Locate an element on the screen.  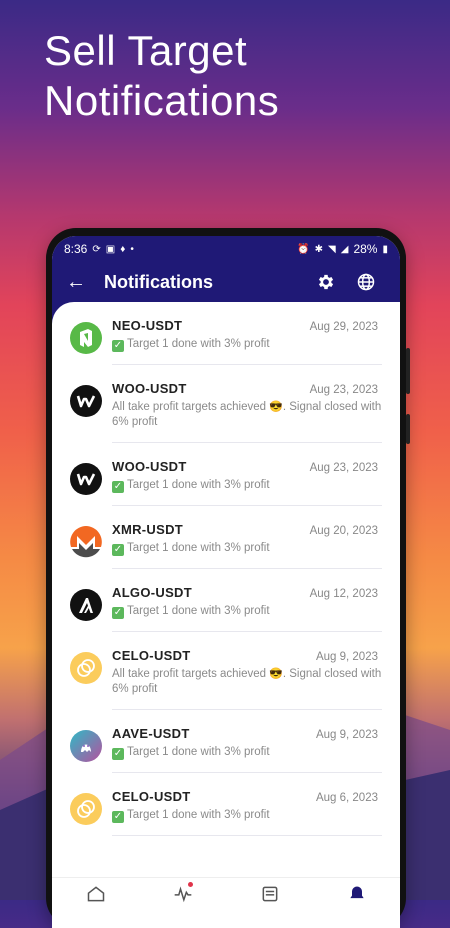
notification-header: CELO-USDT Aug 9, 2023 is located at coordinates (247, 655).